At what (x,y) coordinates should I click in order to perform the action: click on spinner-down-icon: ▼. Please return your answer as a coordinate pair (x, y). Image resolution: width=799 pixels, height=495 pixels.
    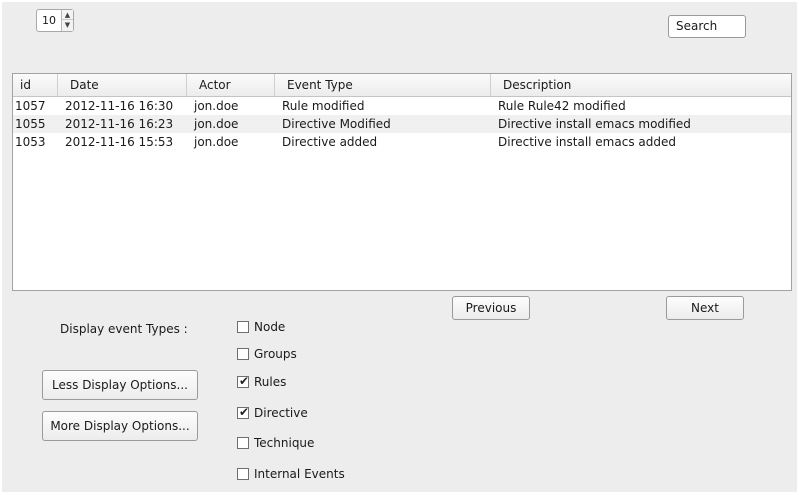
    Looking at the image, I should click on (67, 25).